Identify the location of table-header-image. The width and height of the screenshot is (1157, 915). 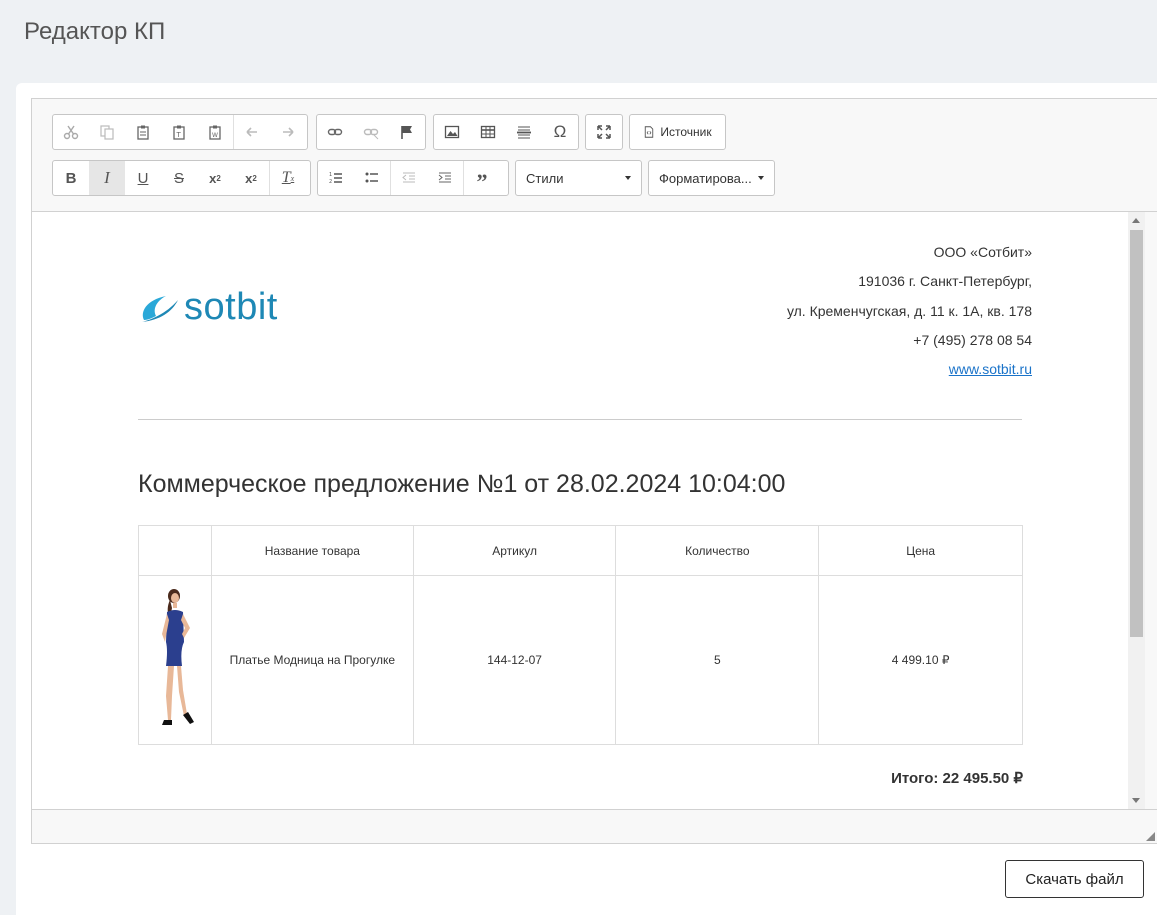
(175, 550).